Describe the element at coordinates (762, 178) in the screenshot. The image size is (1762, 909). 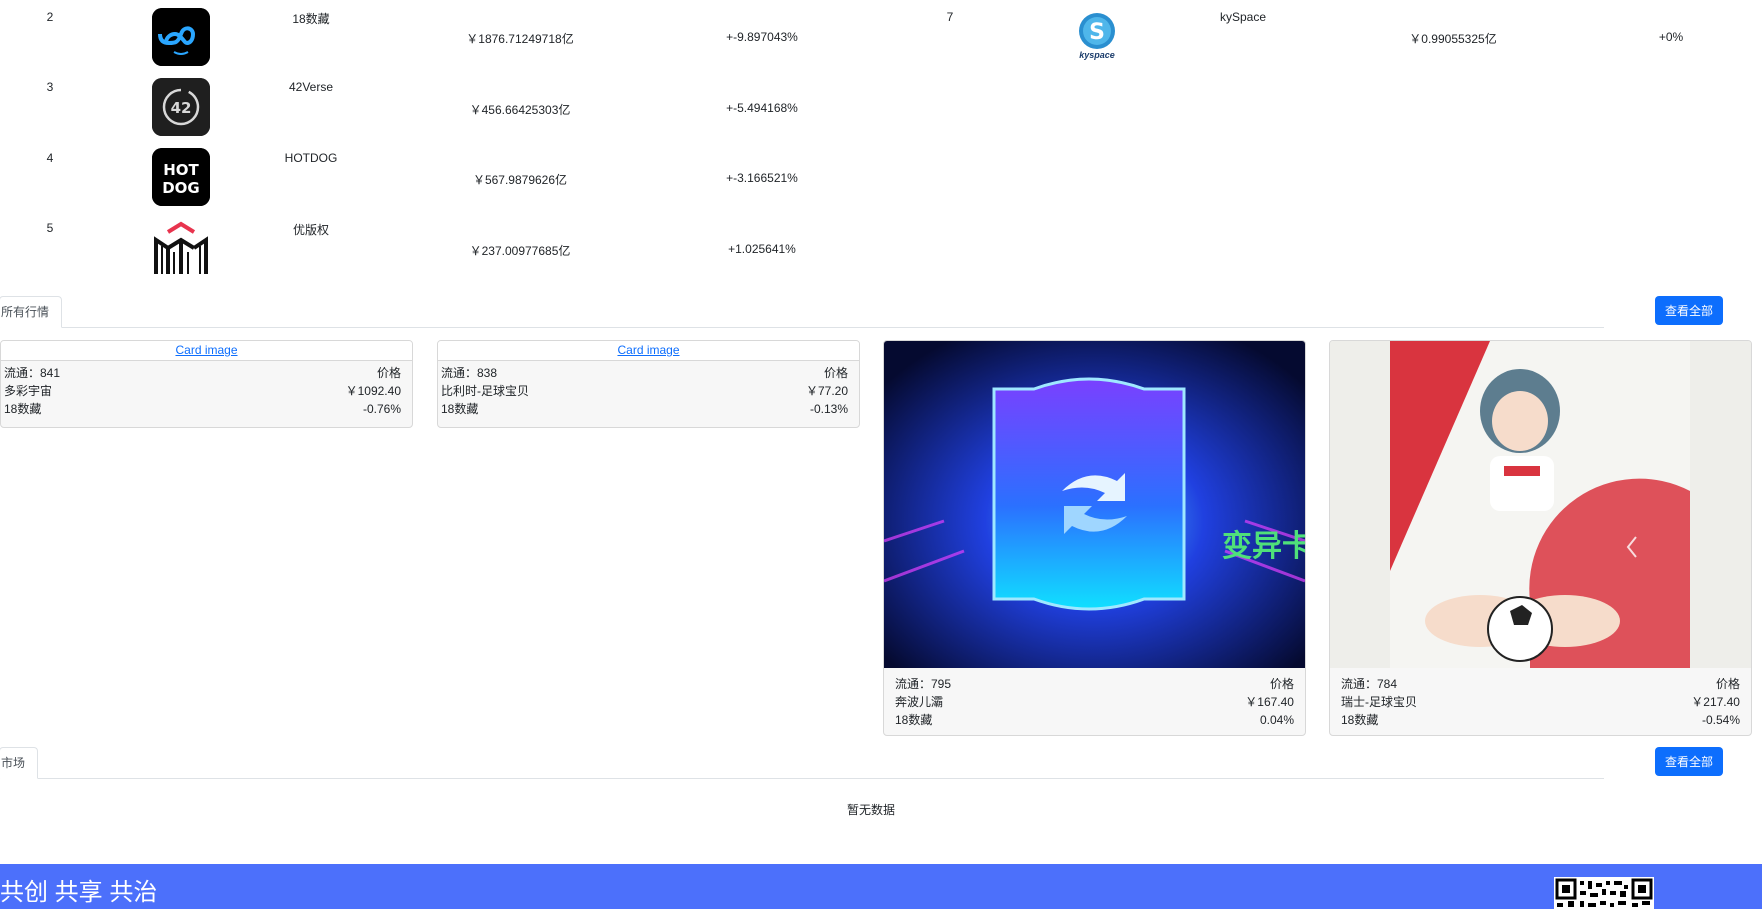
I see `change-percent: +-3.166521%` at that location.